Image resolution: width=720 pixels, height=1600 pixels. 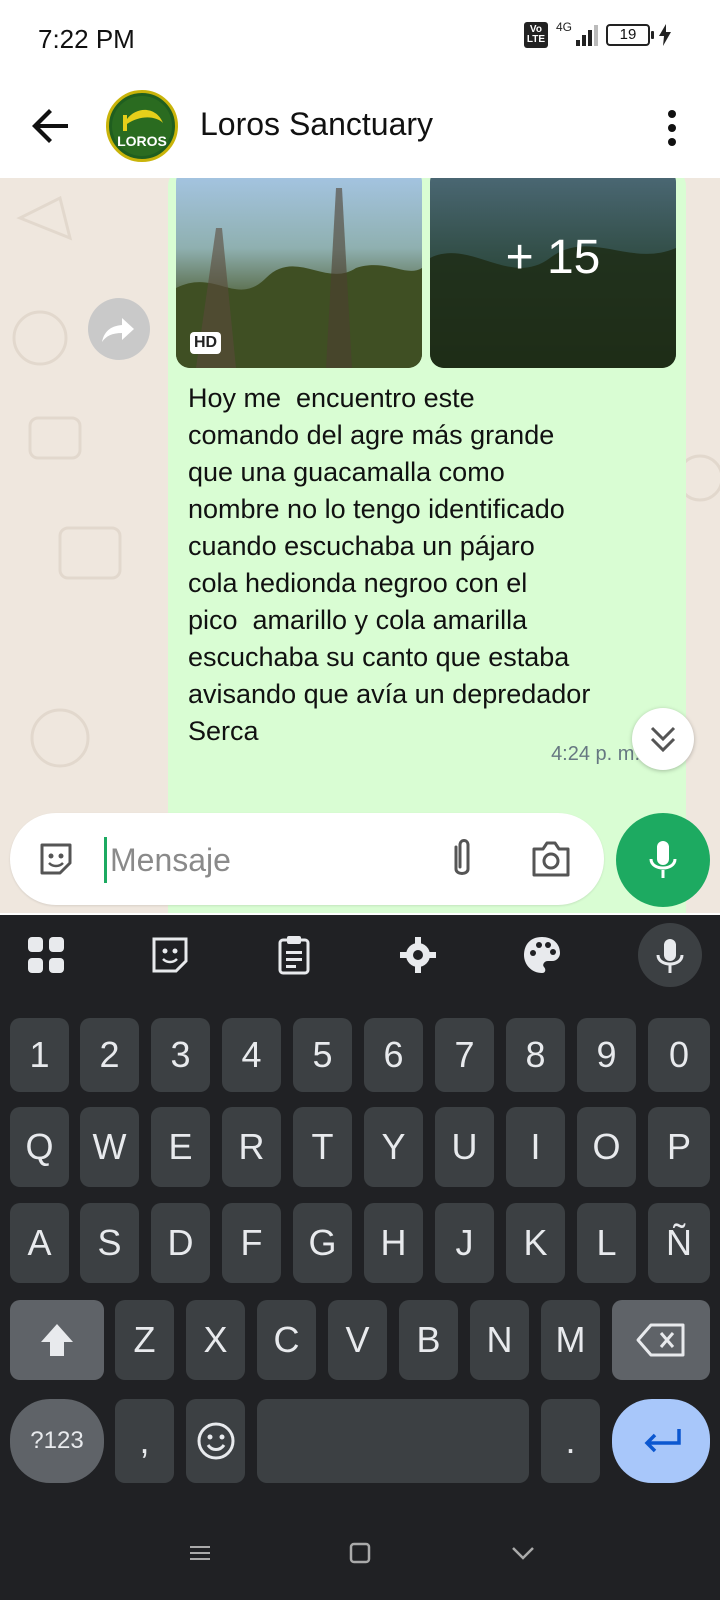 I want to click on key-t: T, so click(x=322, y=1147).